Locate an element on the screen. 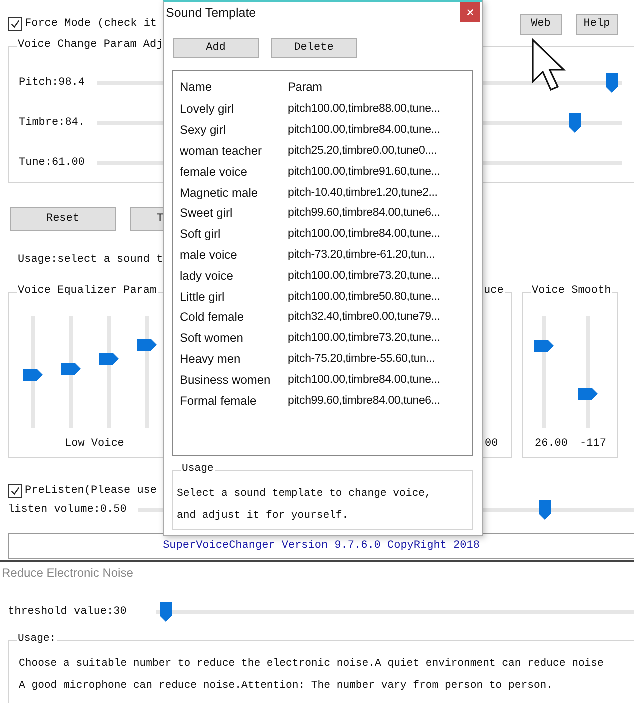 Image resolution: width=634 pixels, height=703 pixels. checkbox-label: PreListen(Please use is located at coordinates (91, 491).